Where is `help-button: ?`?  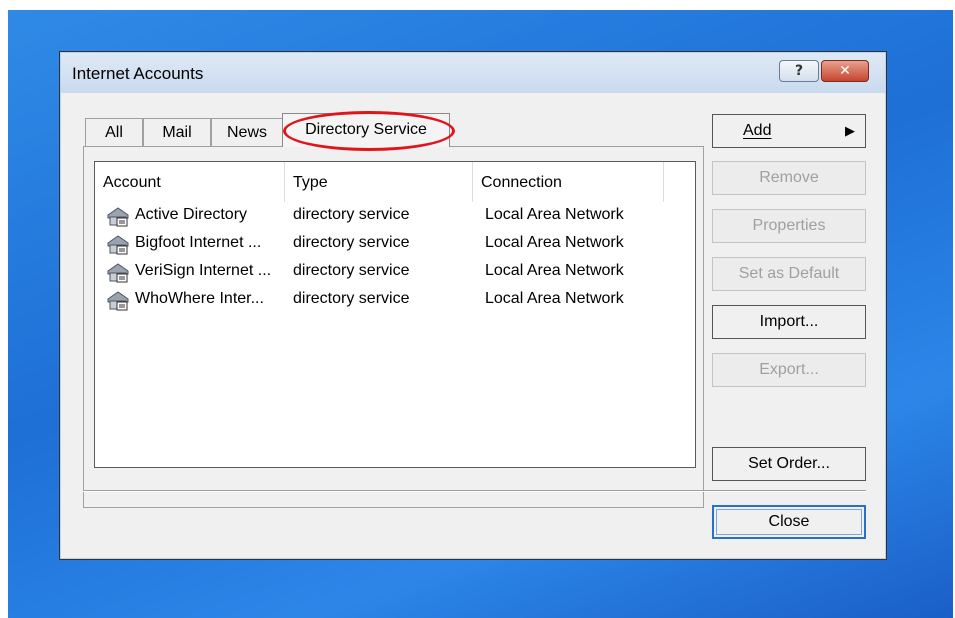 help-button: ? is located at coordinates (799, 71).